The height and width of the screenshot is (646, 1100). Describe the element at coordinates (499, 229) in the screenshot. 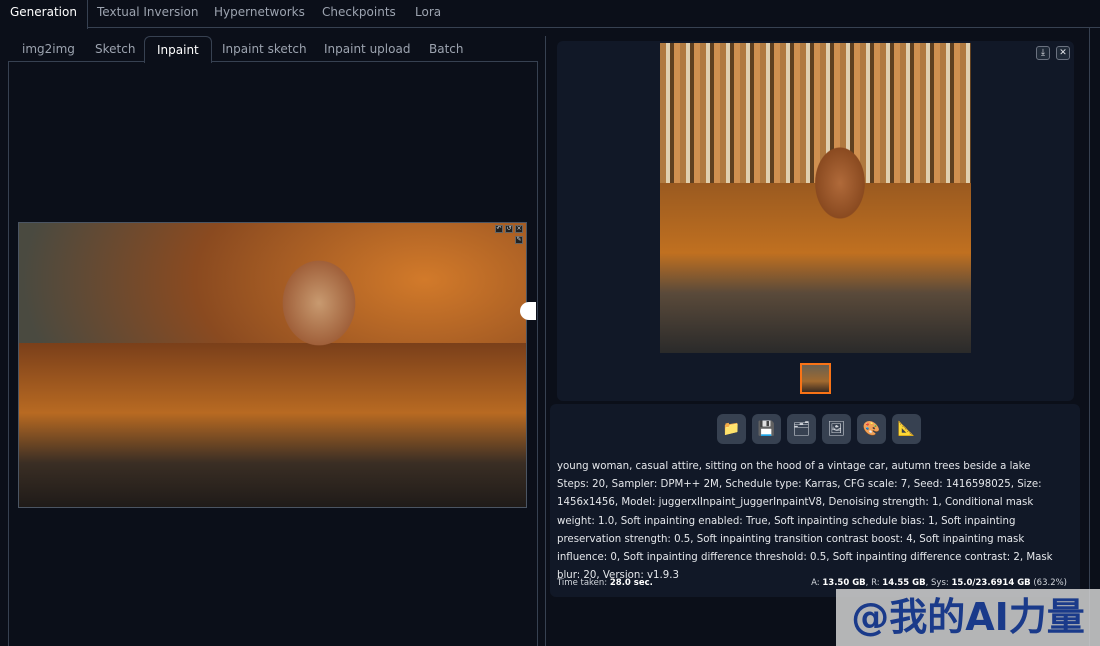

I see `undo-icon: ↶` at that location.